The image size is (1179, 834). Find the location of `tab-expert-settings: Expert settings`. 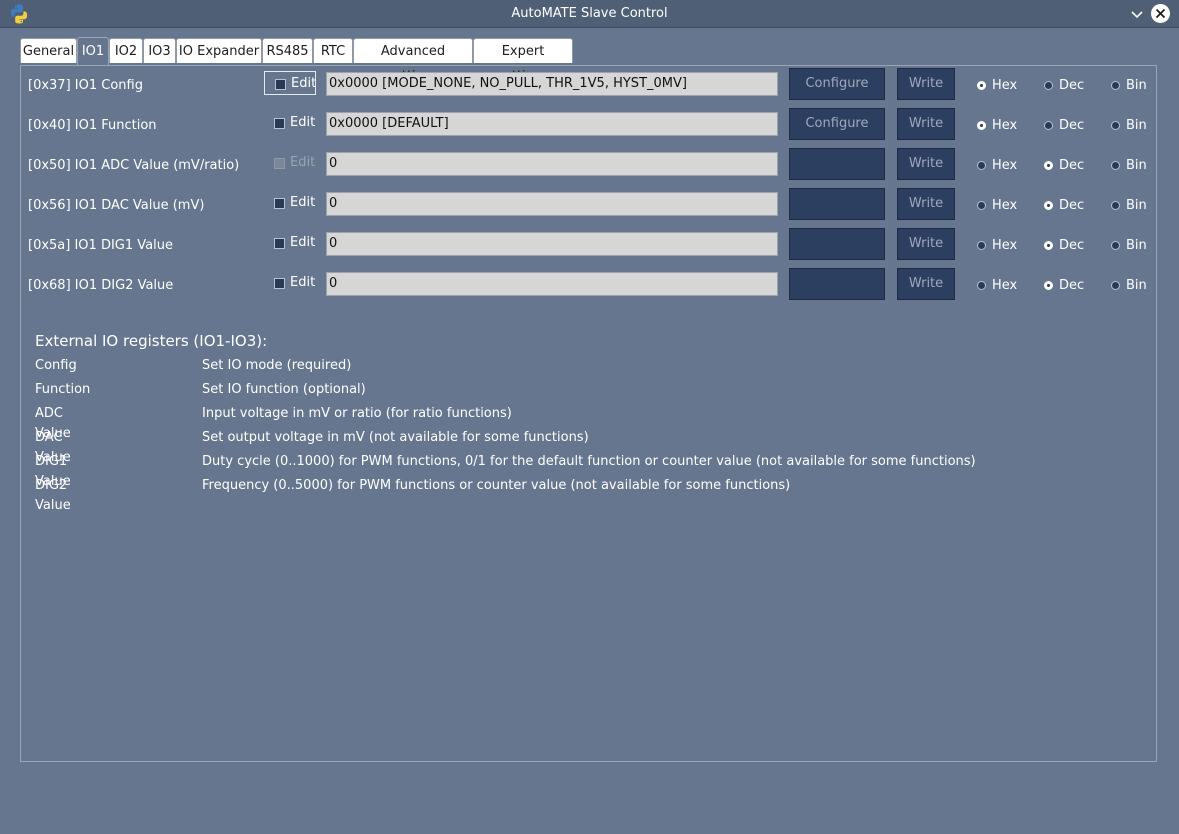

tab-expert-settings: Expert settings is located at coordinates (523, 61).